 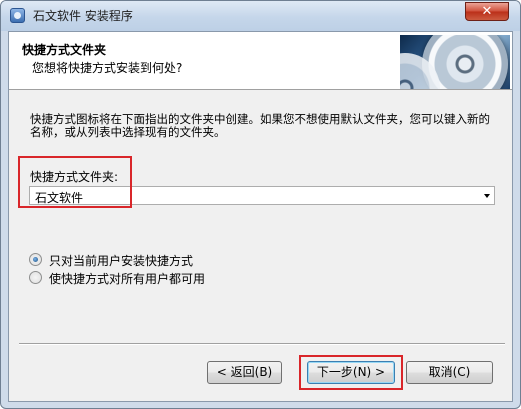 What do you see at coordinates (262, 344) in the screenshot?
I see `footer-divider` at bounding box center [262, 344].